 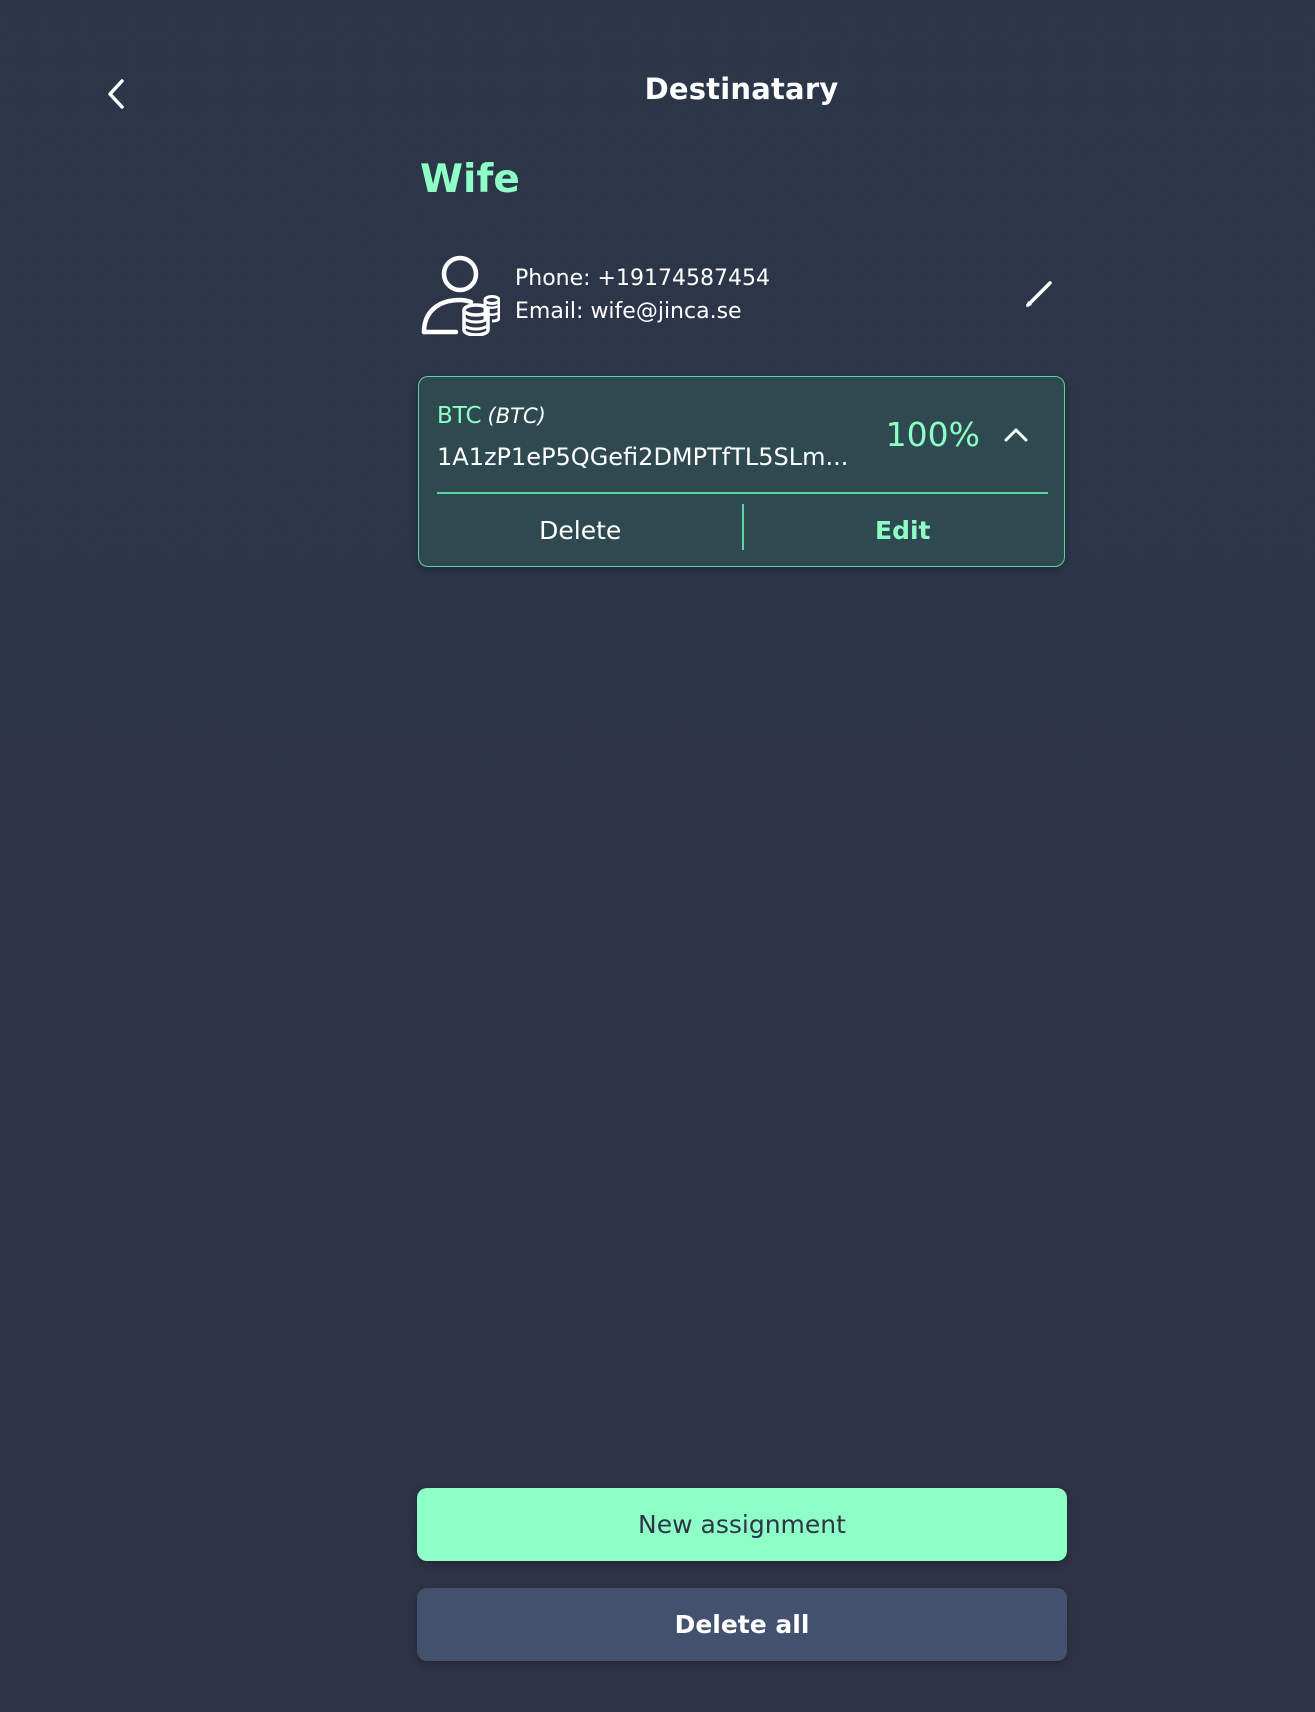 What do you see at coordinates (742, 1524) in the screenshot?
I see `new-assignment-button: New assignment` at bounding box center [742, 1524].